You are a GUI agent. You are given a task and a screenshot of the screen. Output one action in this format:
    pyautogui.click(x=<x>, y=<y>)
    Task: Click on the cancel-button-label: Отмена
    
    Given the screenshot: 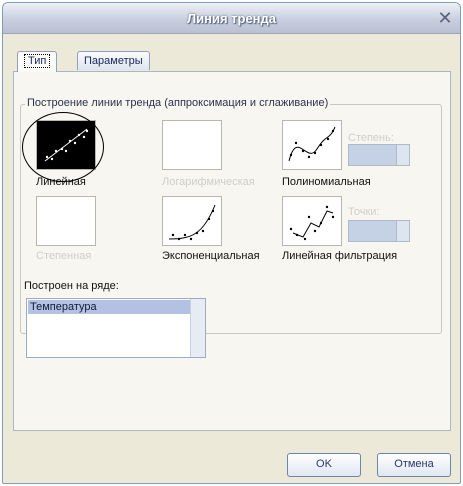 What is the action you would take?
    pyautogui.click(x=414, y=464)
    